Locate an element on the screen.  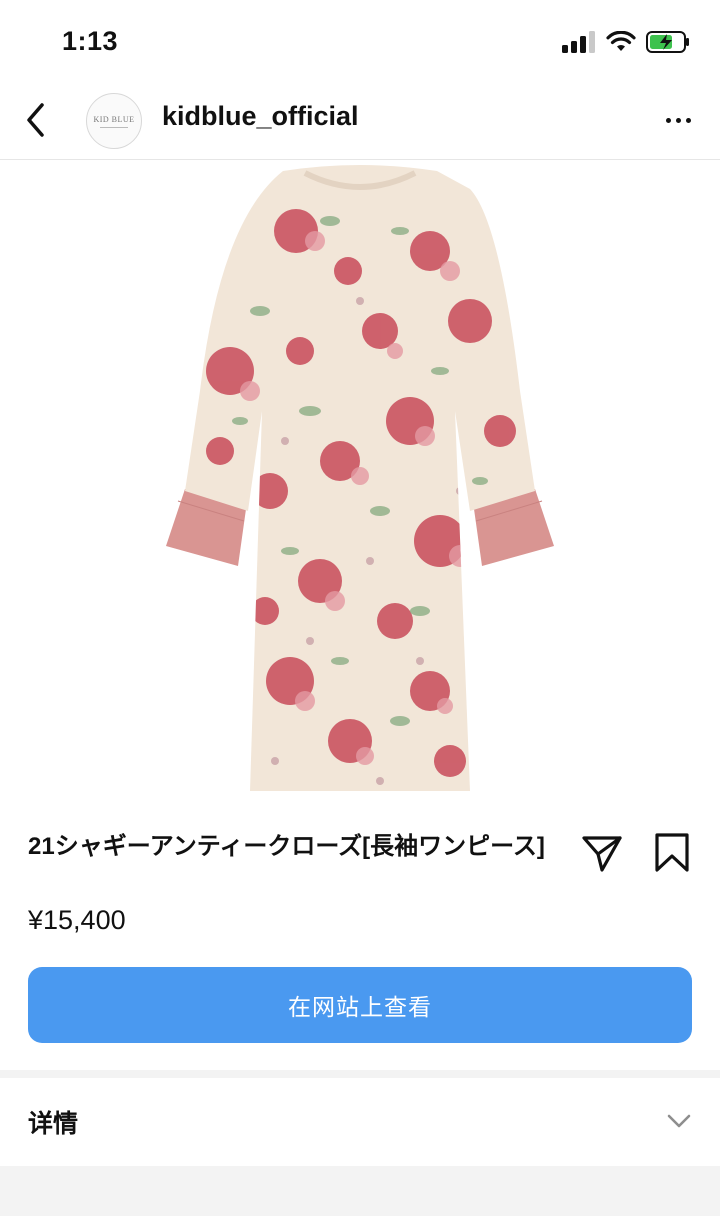
chevron-left-icon is located at coordinates (35, 120).